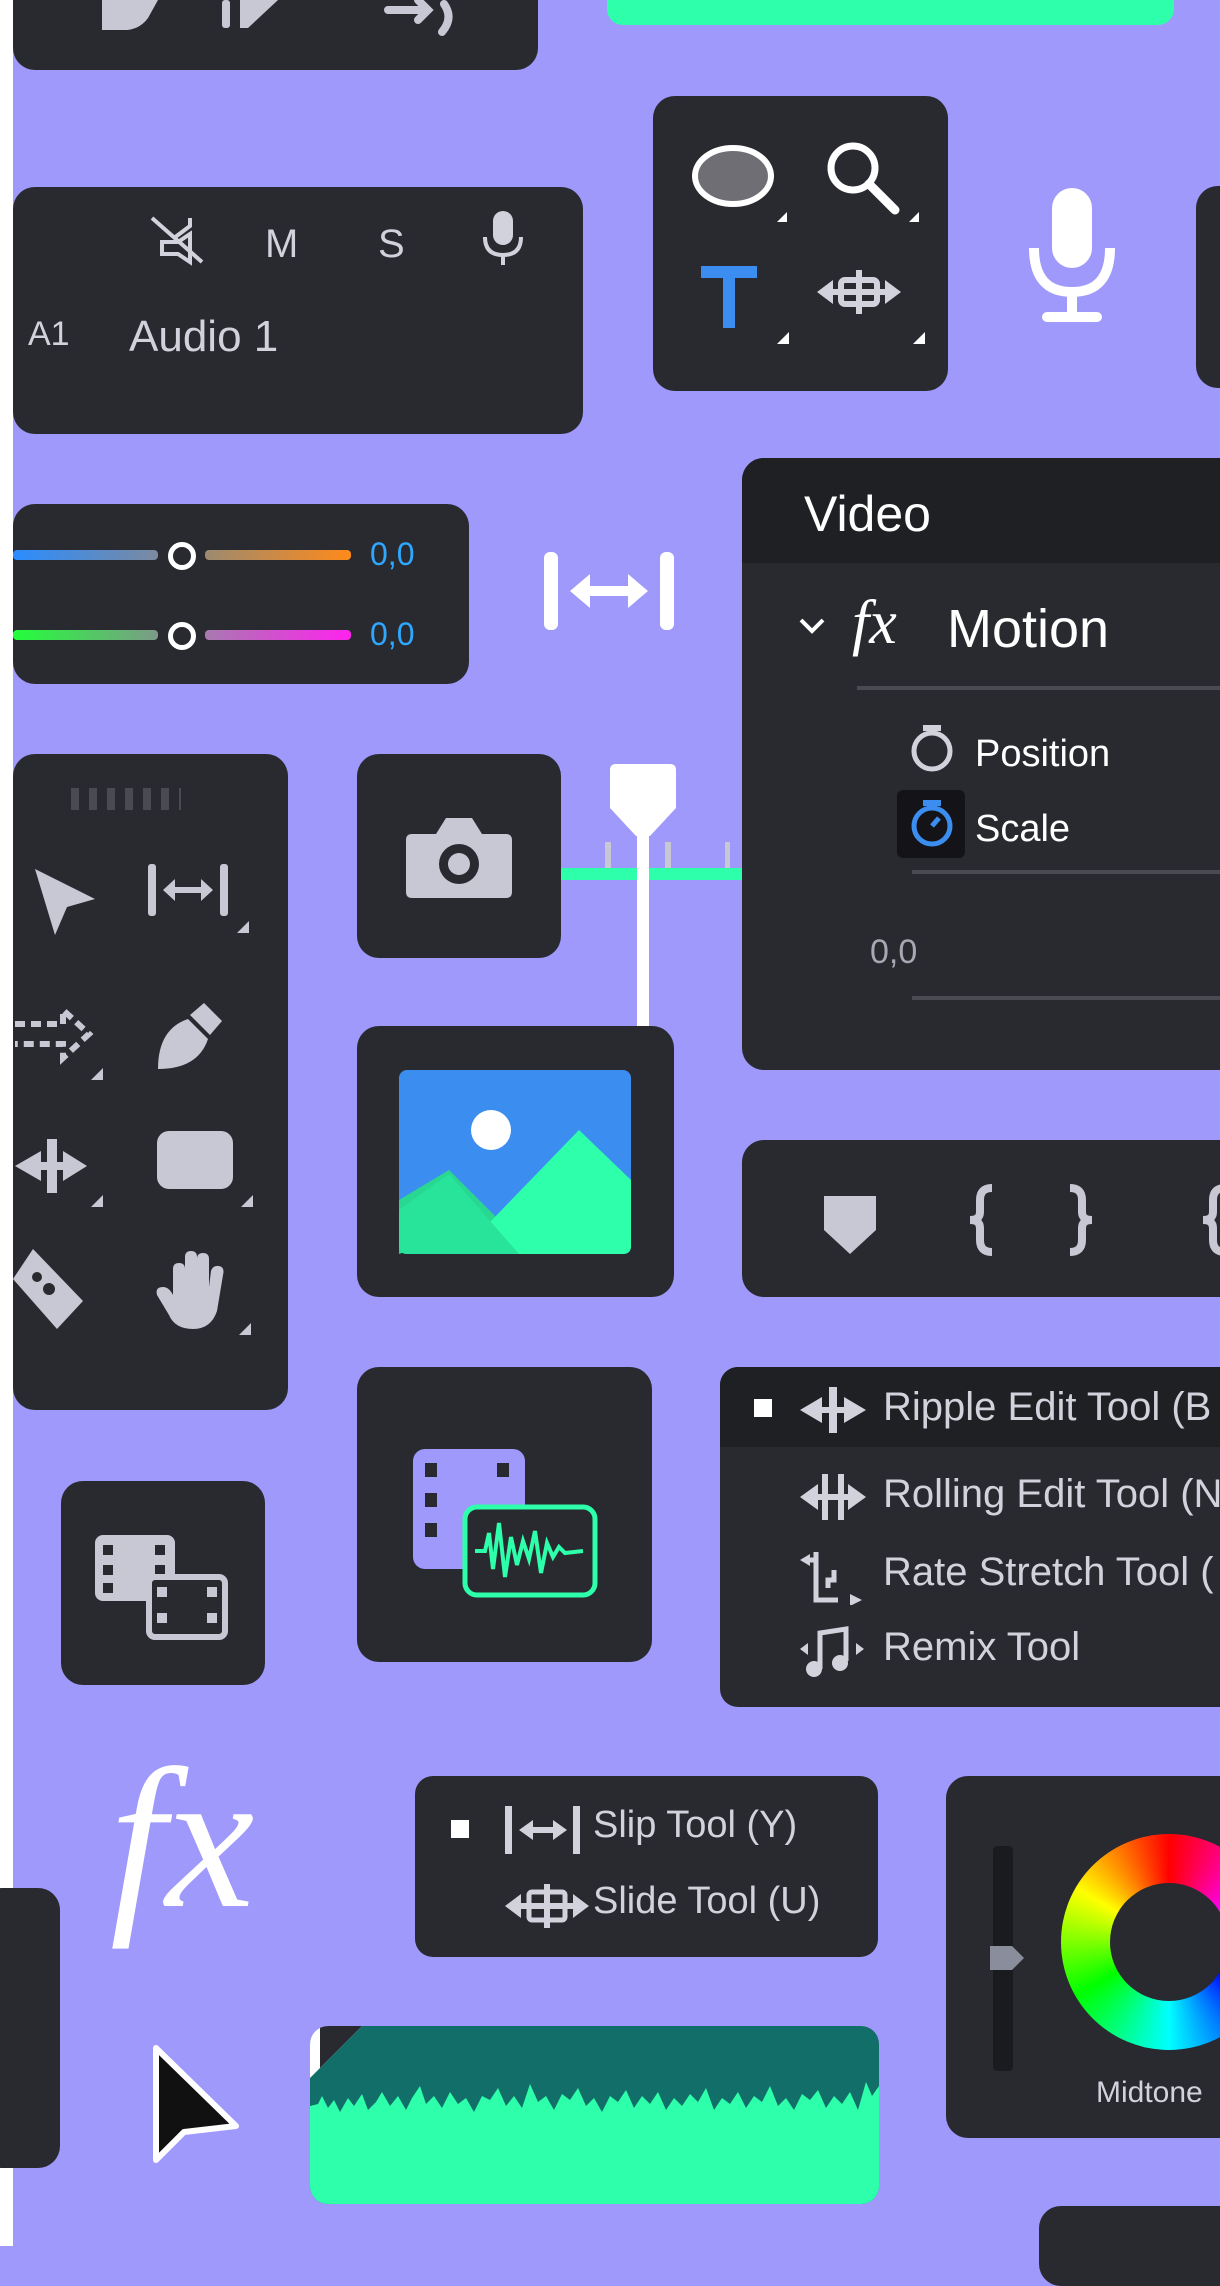  I want to click on pen-tool-icon, so click(198, 1044).